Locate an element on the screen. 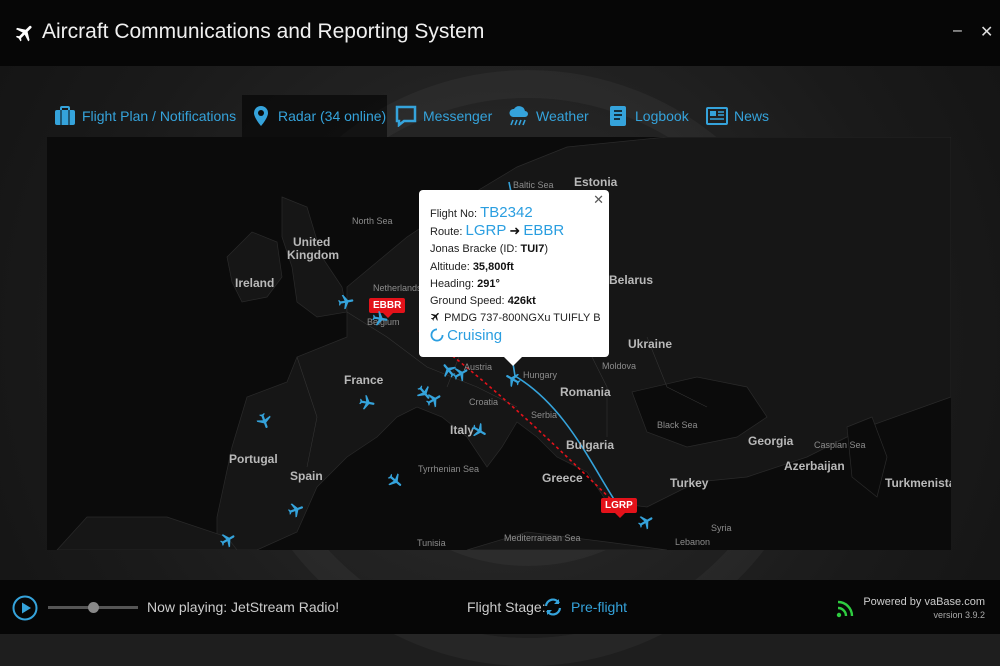 The image size is (1000, 666). chat-bubble-icon is located at coordinates (406, 116).